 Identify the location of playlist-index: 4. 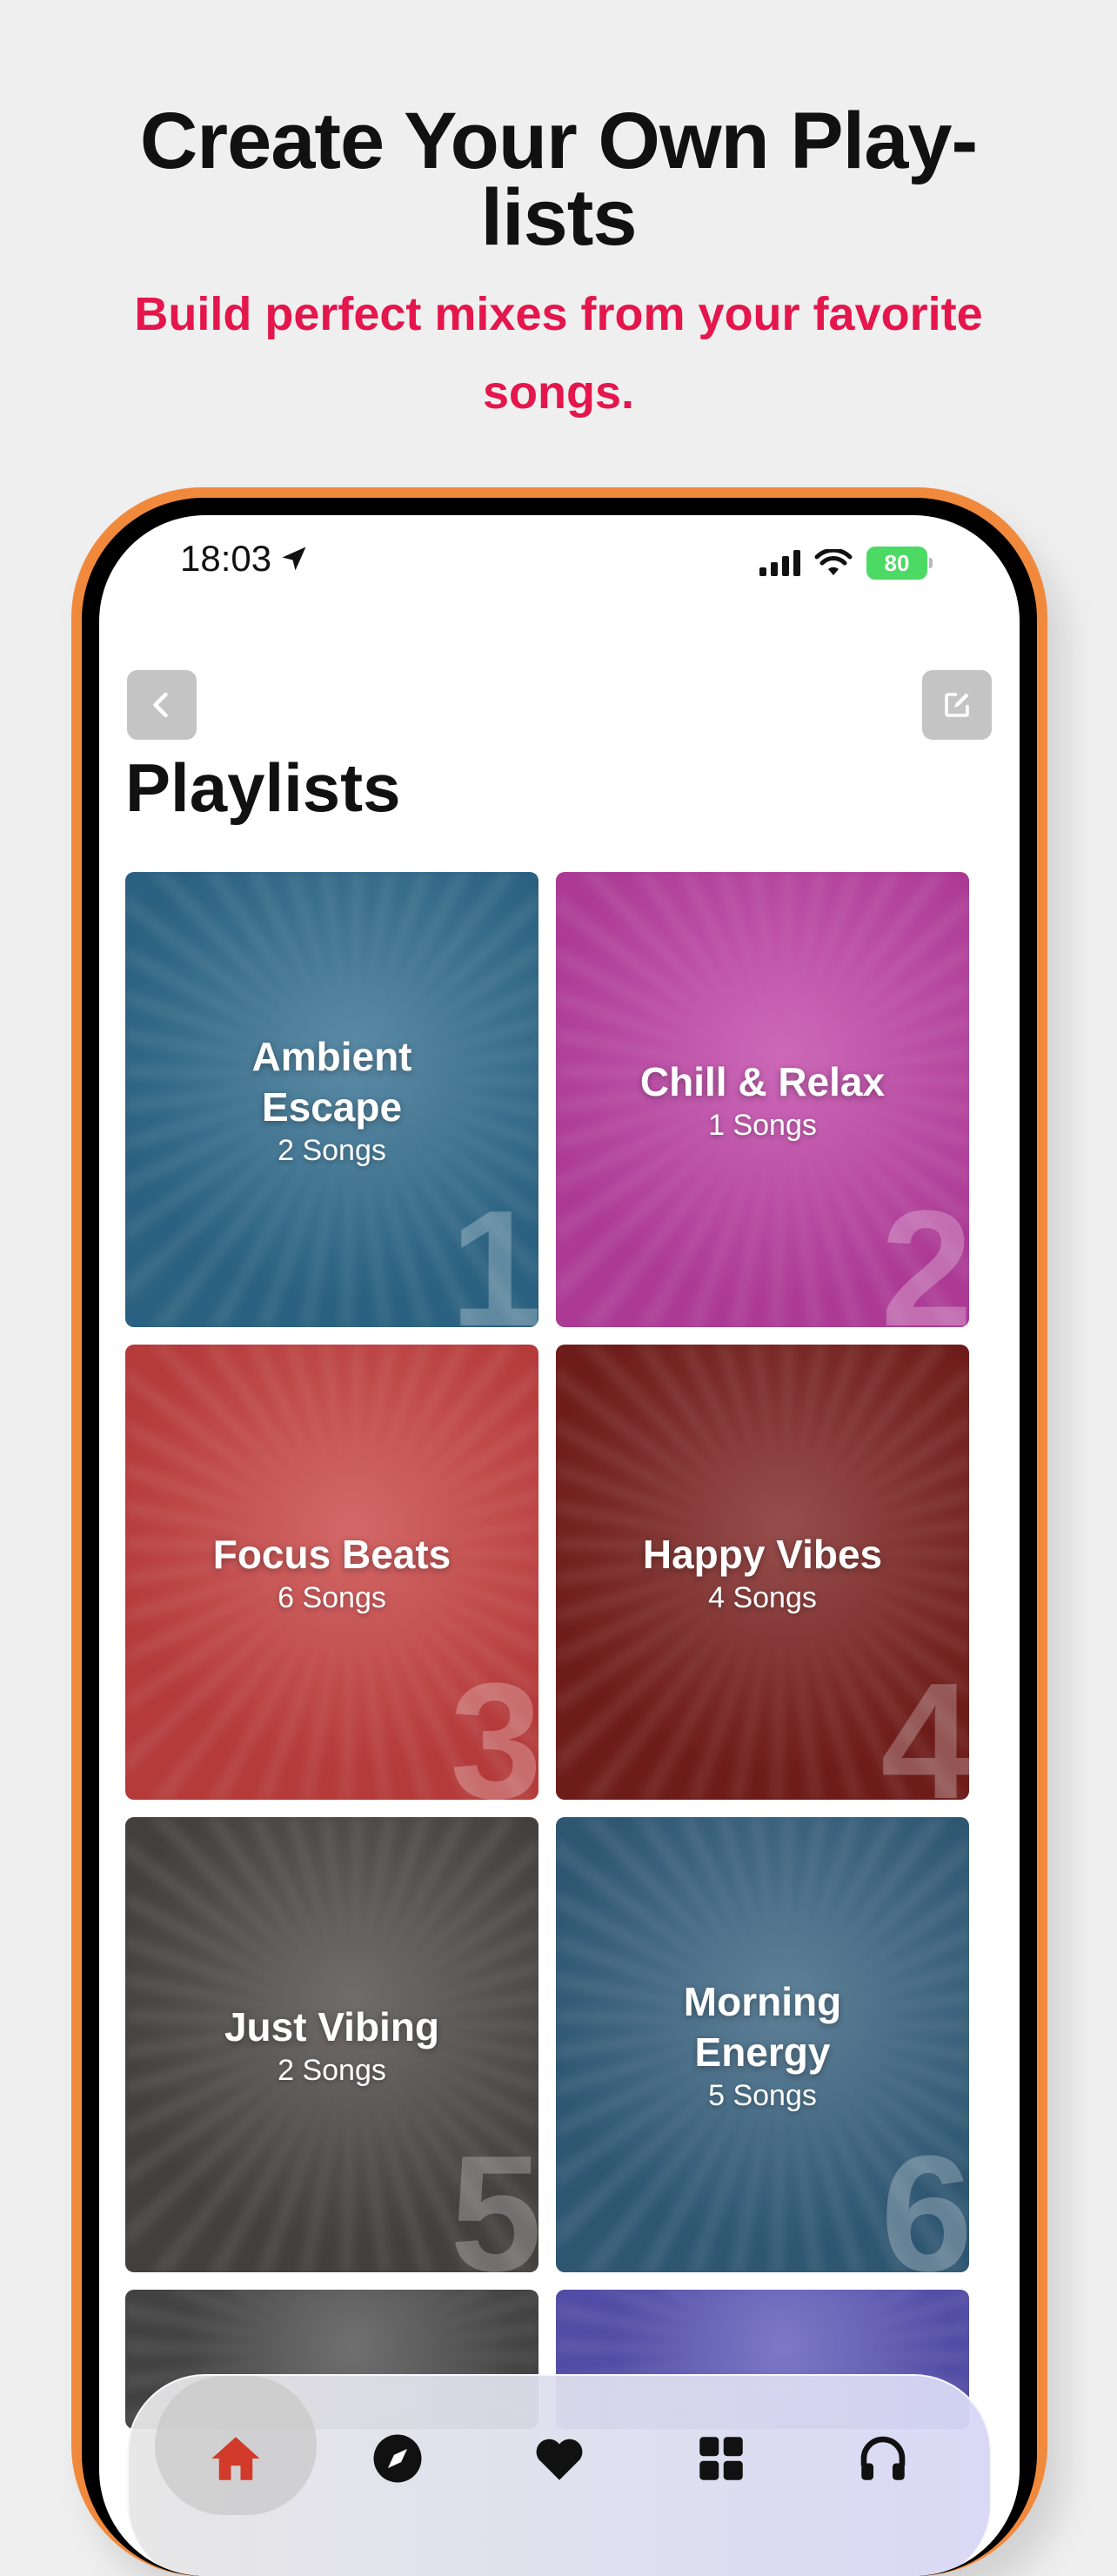
(924, 1724).